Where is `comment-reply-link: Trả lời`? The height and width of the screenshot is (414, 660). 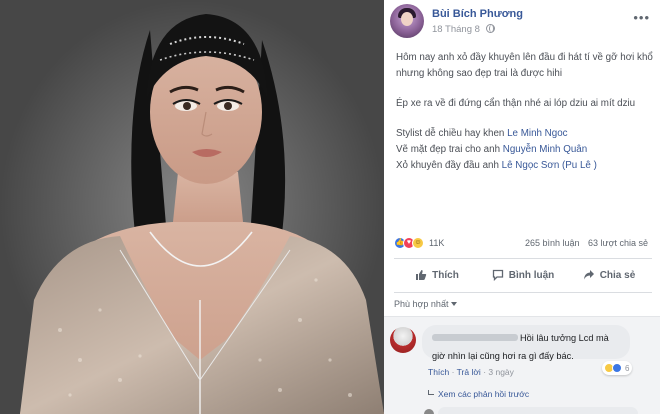
comment-reply-link: Trả lời is located at coordinates (469, 372).